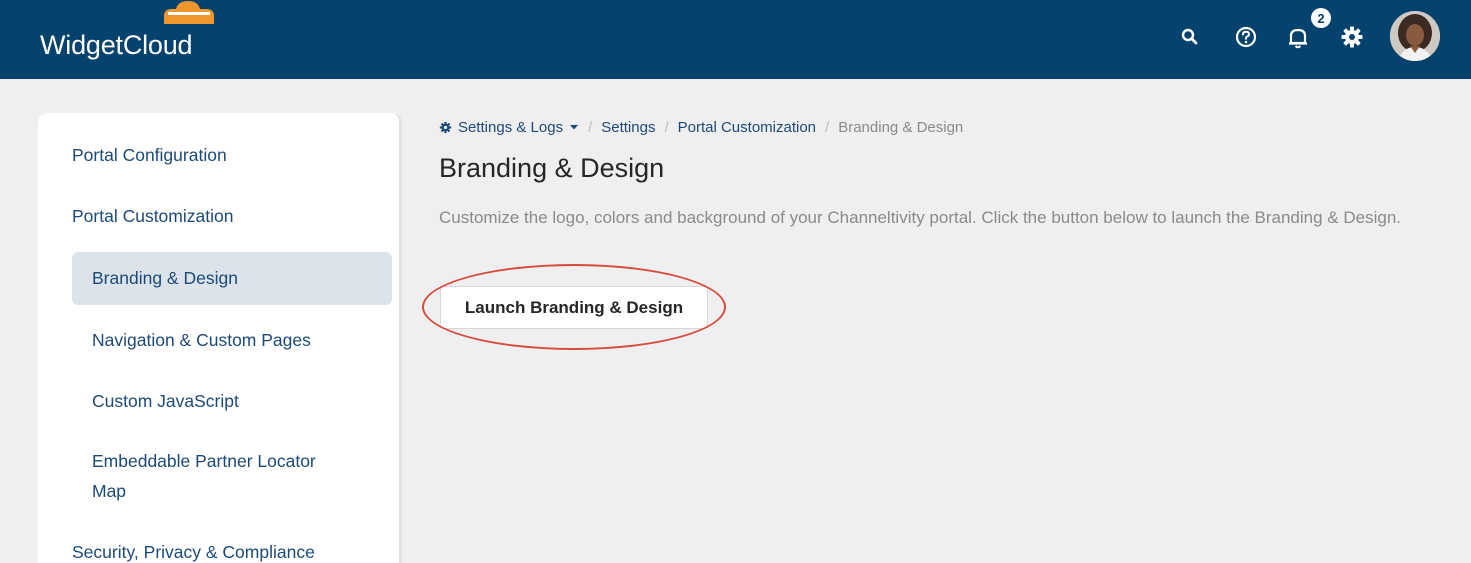 The height and width of the screenshot is (563, 1471). What do you see at coordinates (574, 307) in the screenshot?
I see `launch-branding-design-button: Launch Branding & Design` at bounding box center [574, 307].